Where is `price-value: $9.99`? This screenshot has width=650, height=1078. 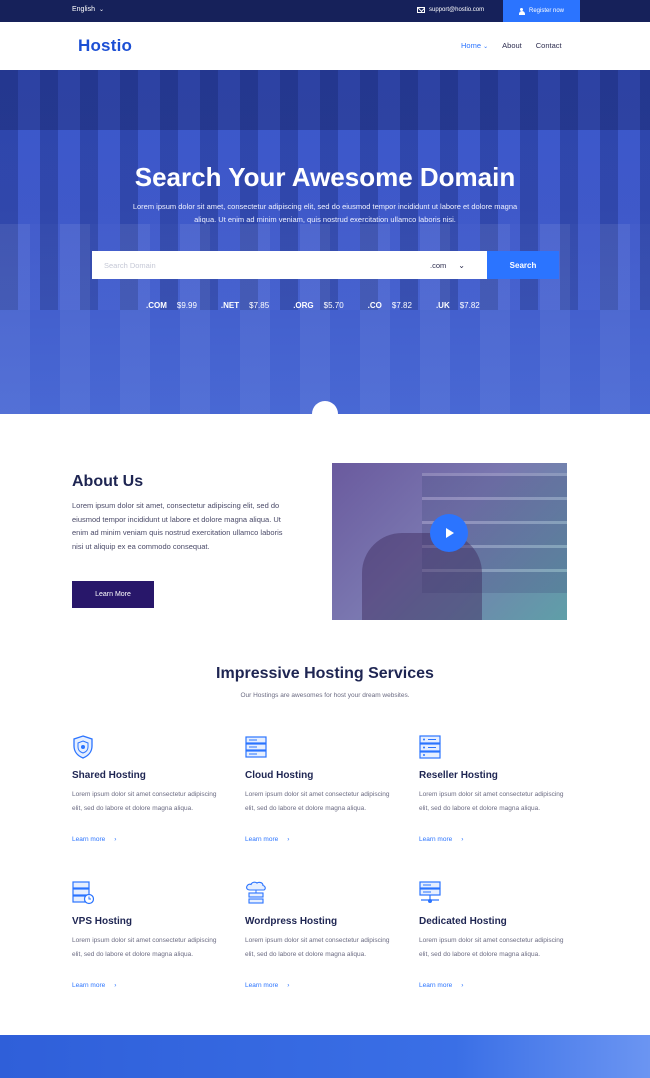 price-value: $9.99 is located at coordinates (186, 305).